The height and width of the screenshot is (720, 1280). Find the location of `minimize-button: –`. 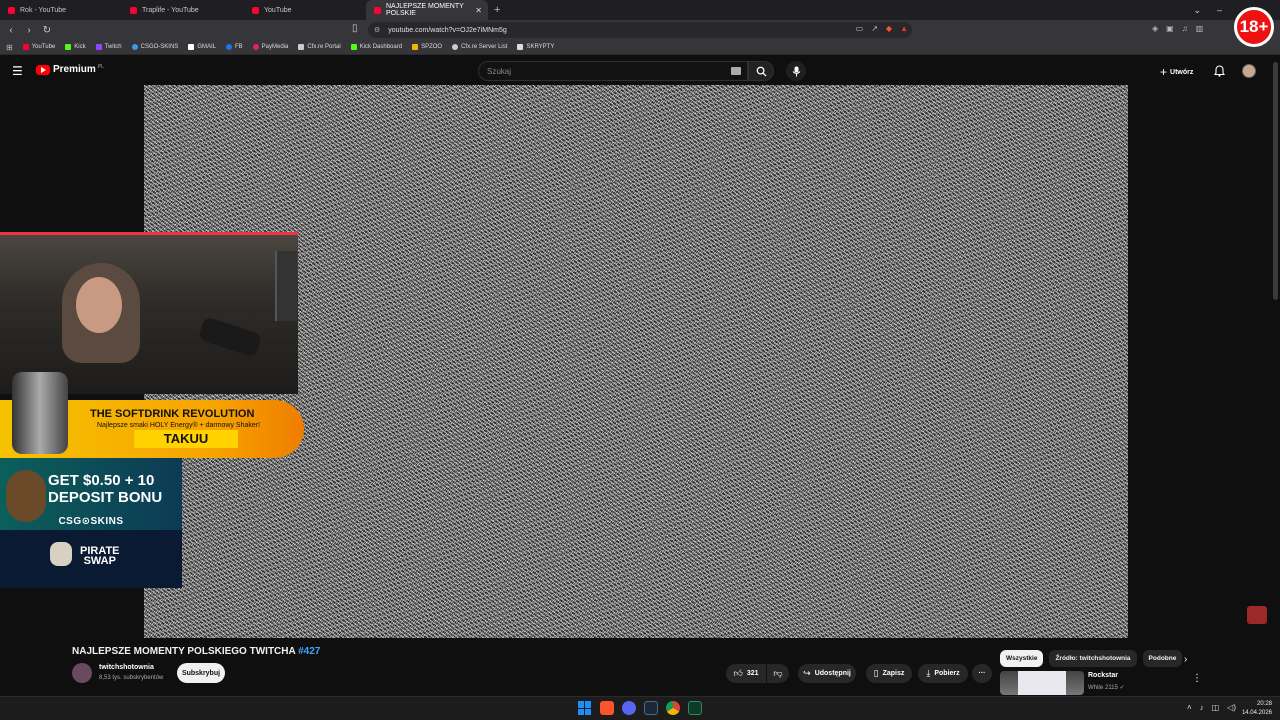

minimize-button: – is located at coordinates (1219, 10).